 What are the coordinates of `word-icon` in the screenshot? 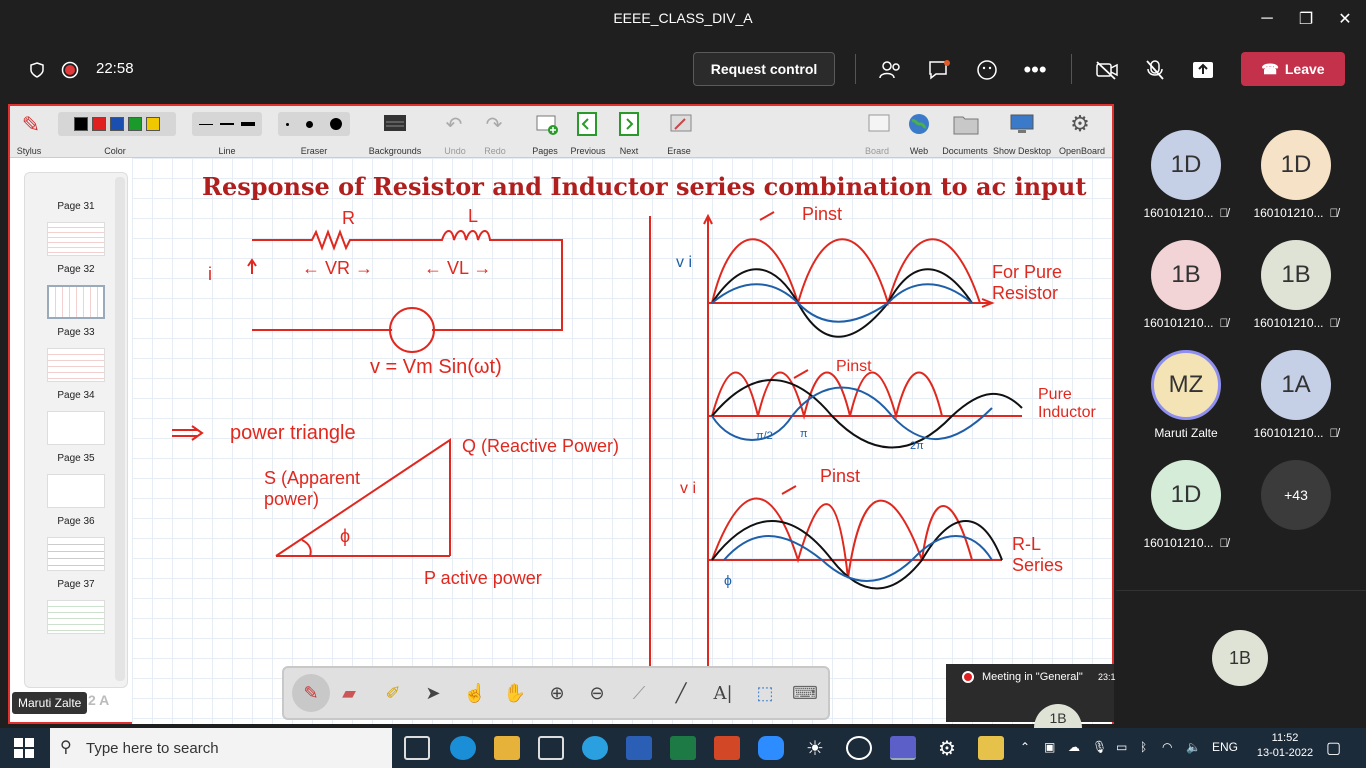 It's located at (639, 748).